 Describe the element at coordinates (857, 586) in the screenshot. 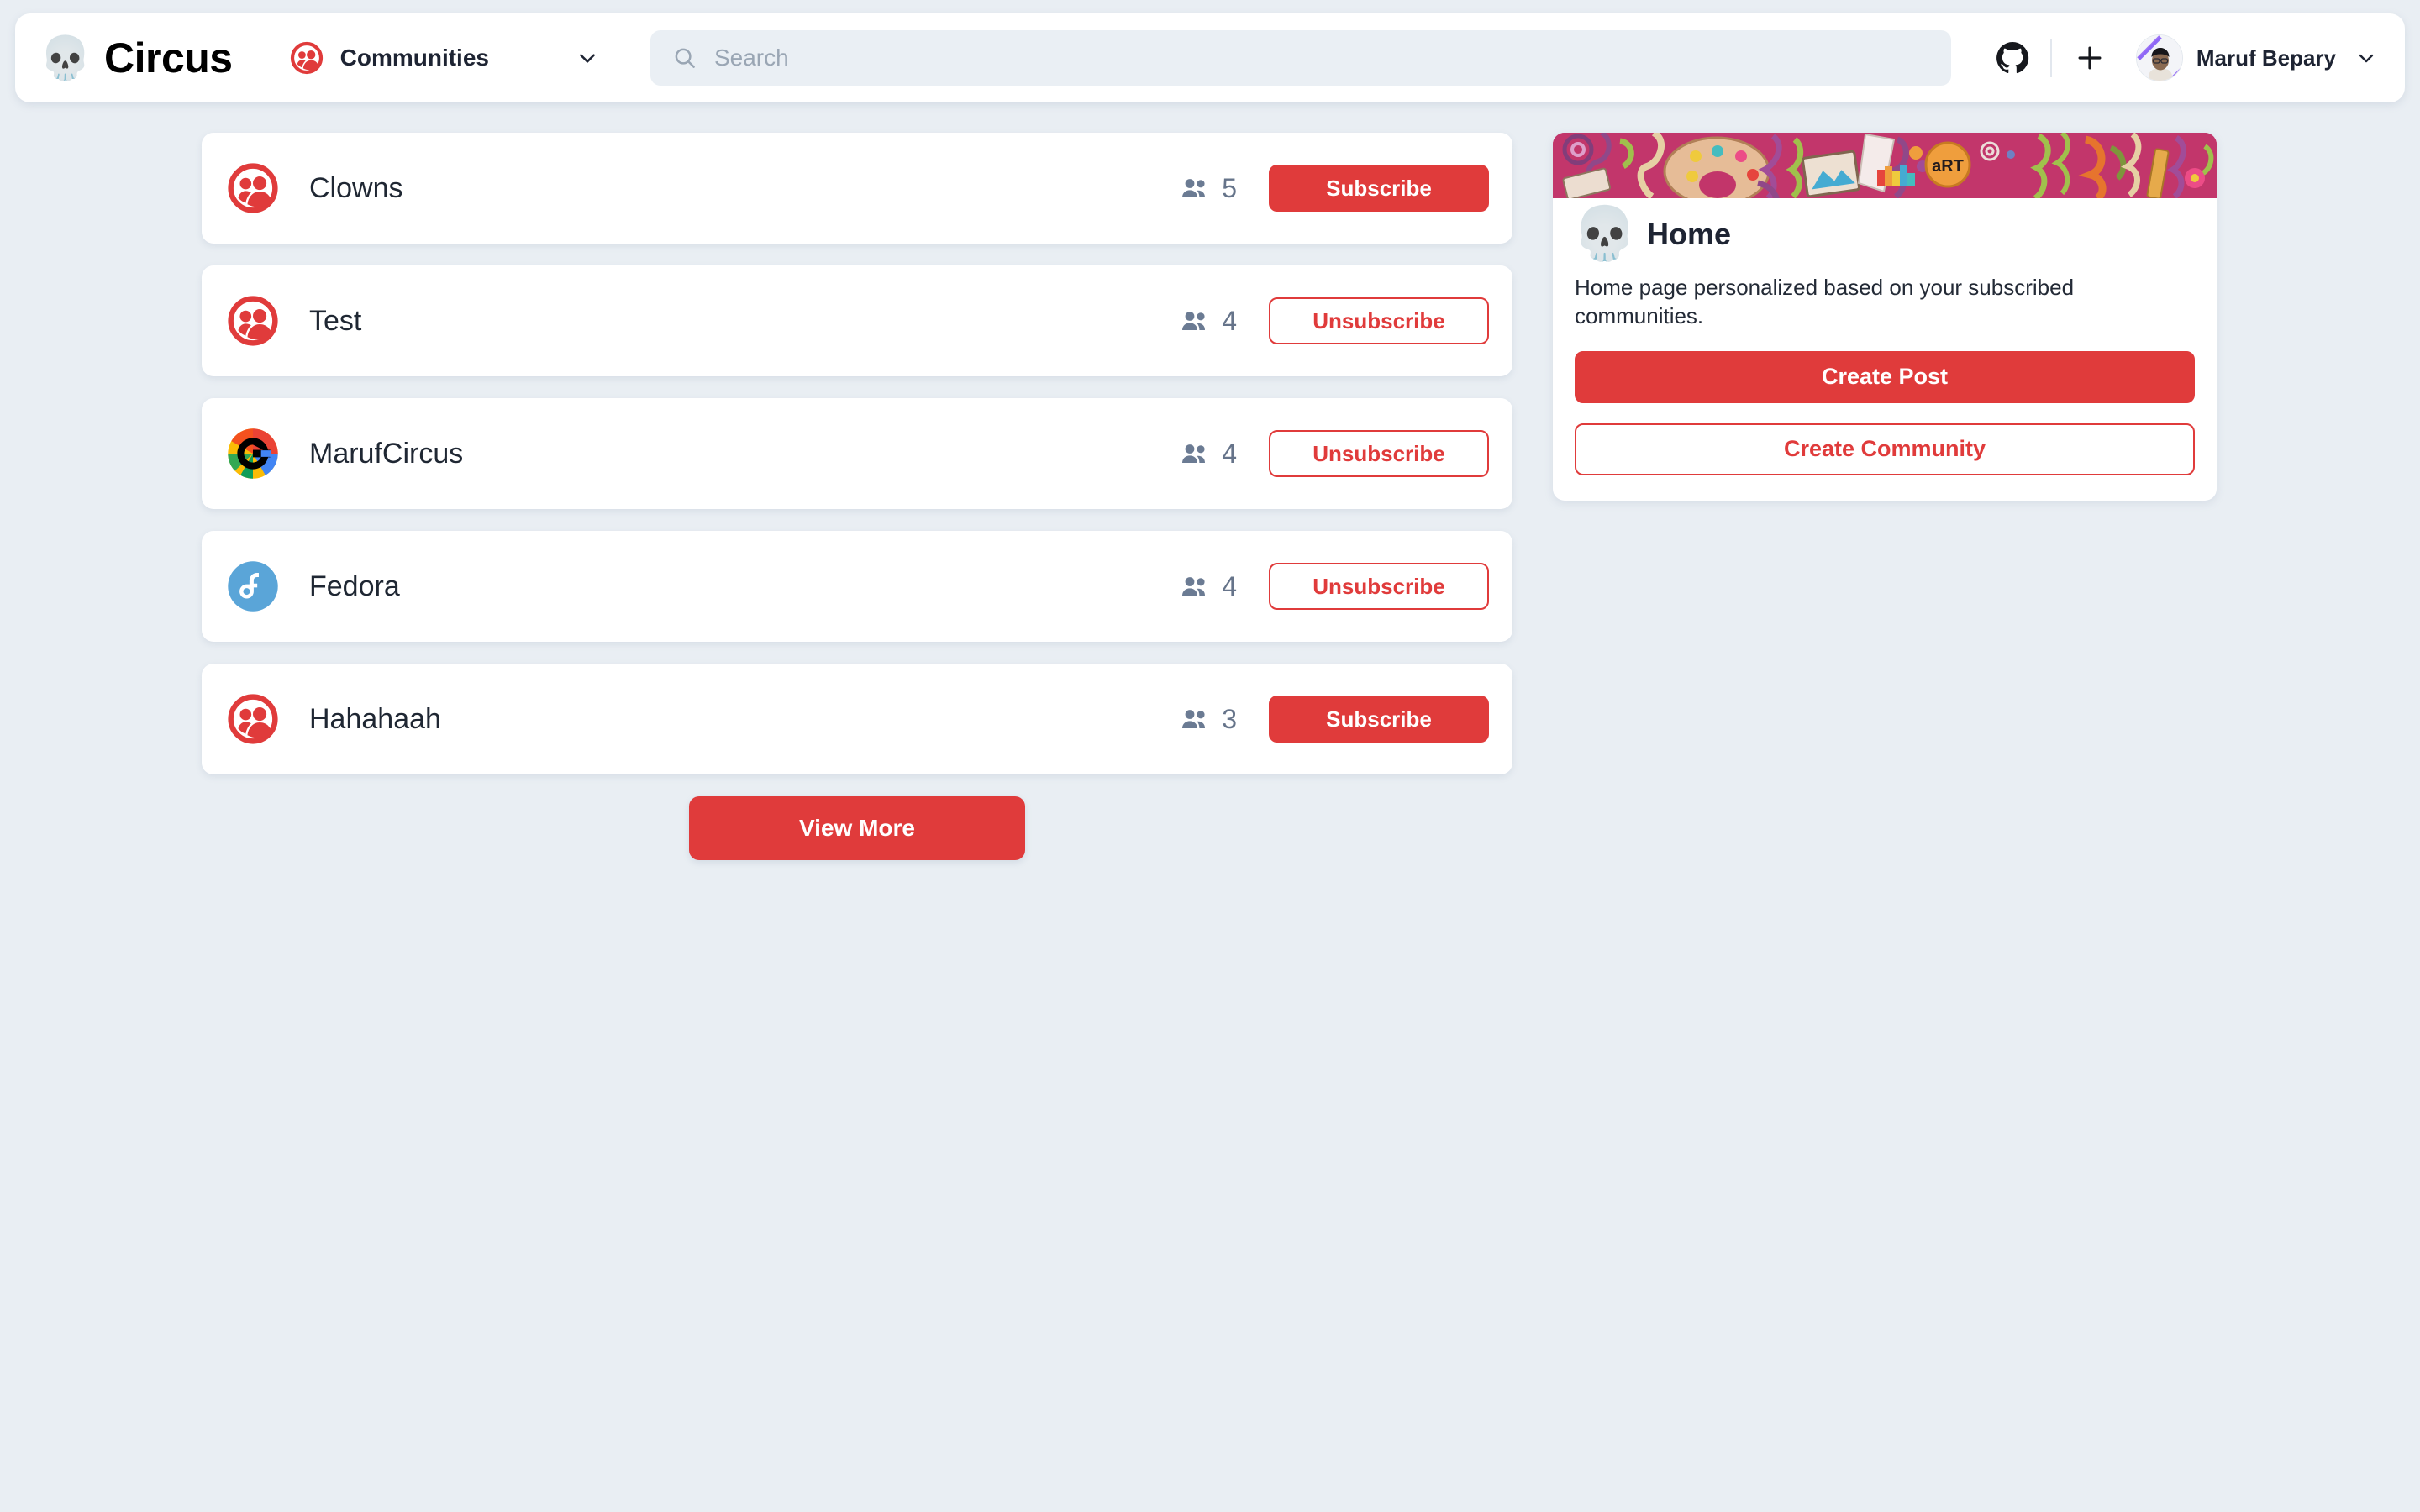

I see `community-row: Fedora 4 Unsubscribe` at that location.